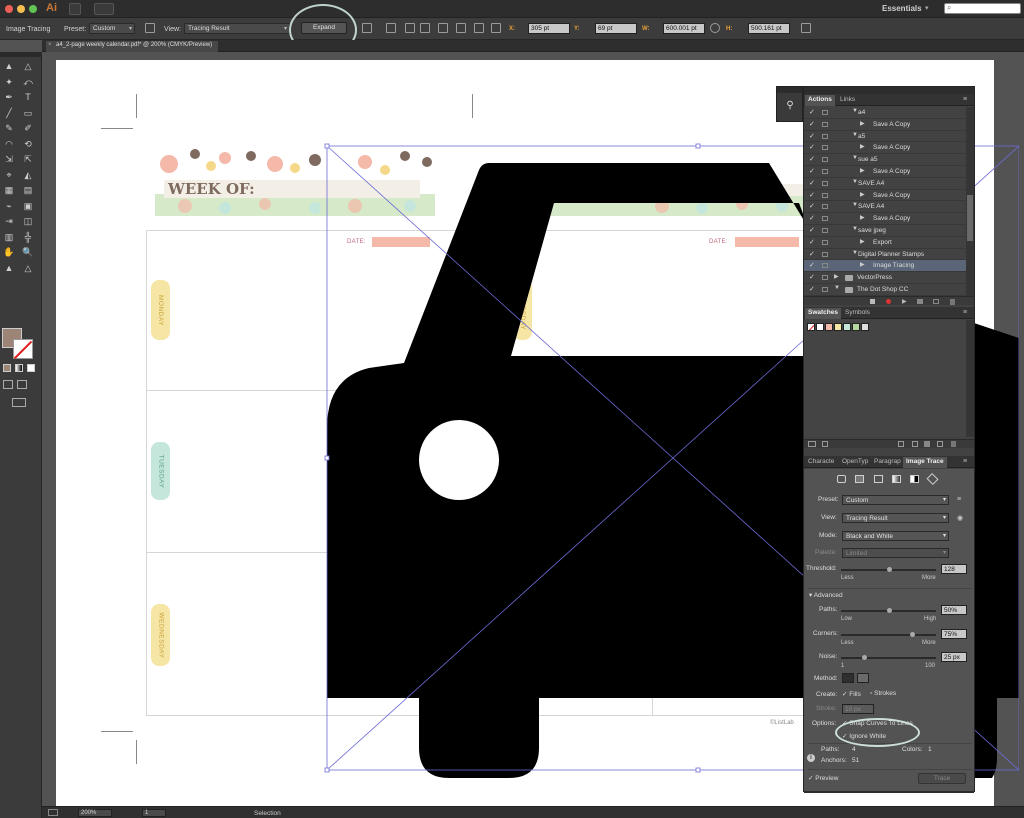 The image size is (1024, 818). Describe the element at coordinates (895, 536) in the screenshot. I see `mode-dropdown: Black and White ▾` at that location.